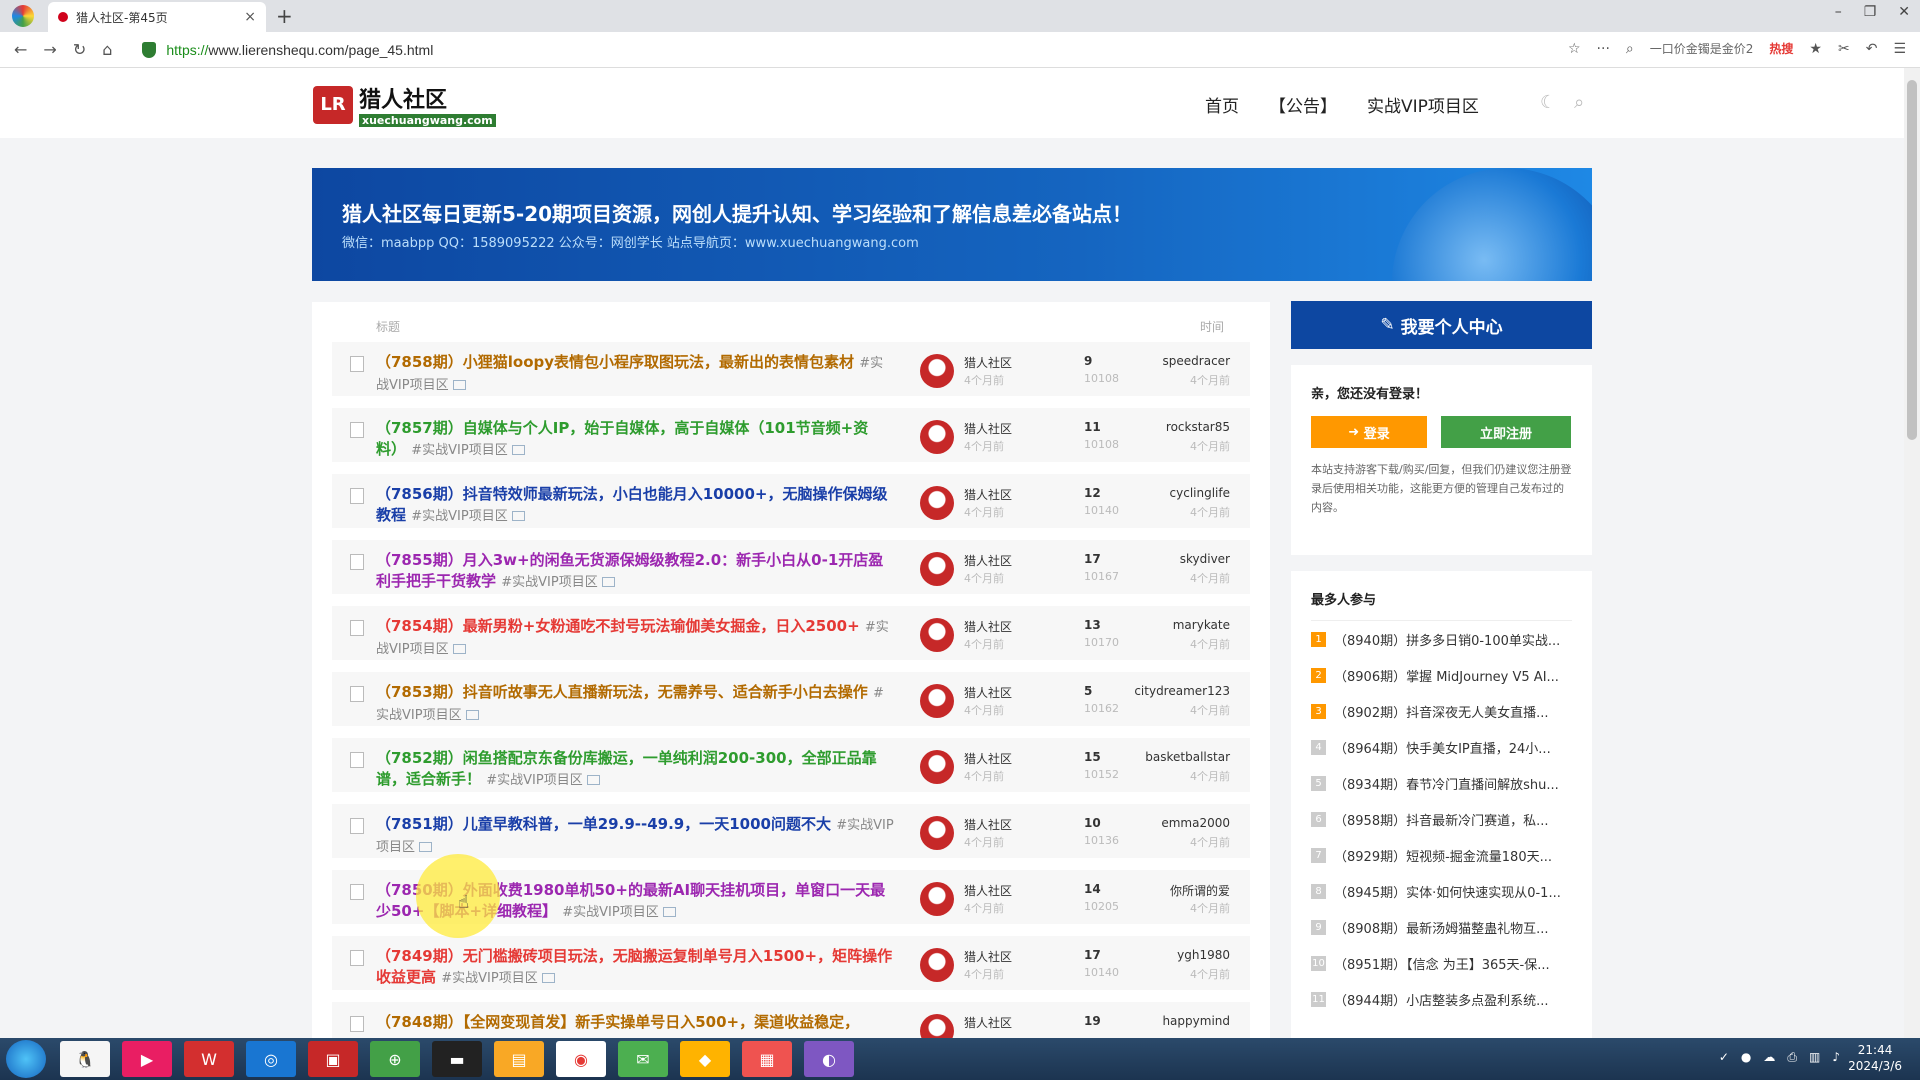 The image size is (1920, 1080). I want to click on security-shield-icon, so click(149, 49).